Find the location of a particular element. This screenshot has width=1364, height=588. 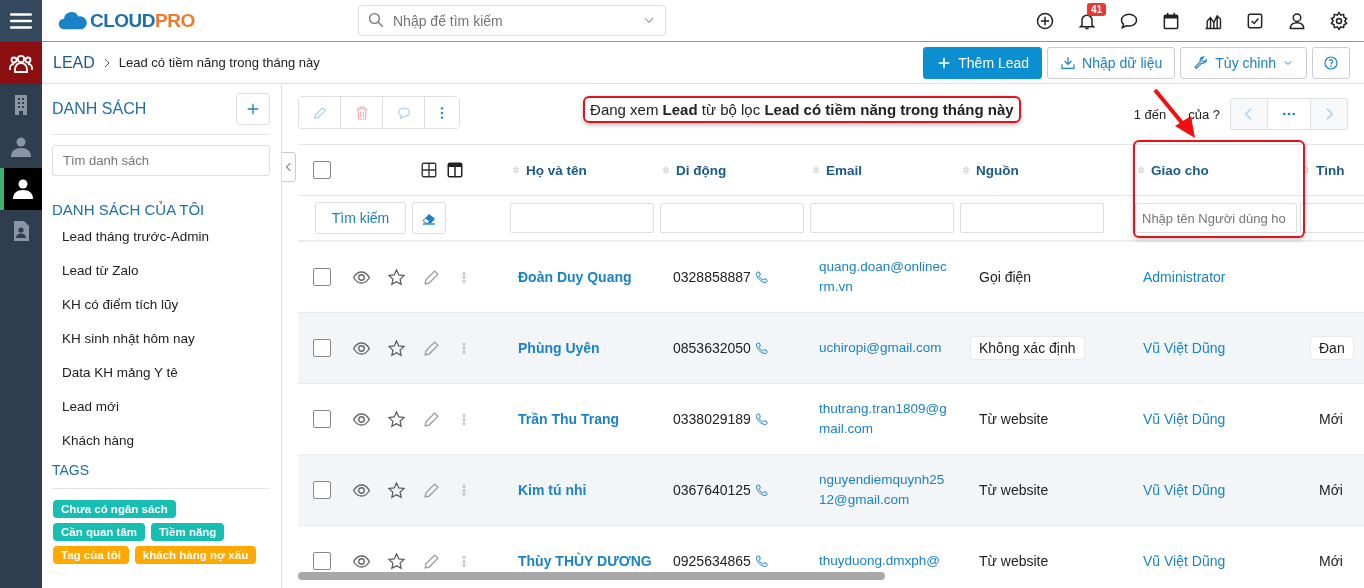

help-button is located at coordinates (1331, 62).